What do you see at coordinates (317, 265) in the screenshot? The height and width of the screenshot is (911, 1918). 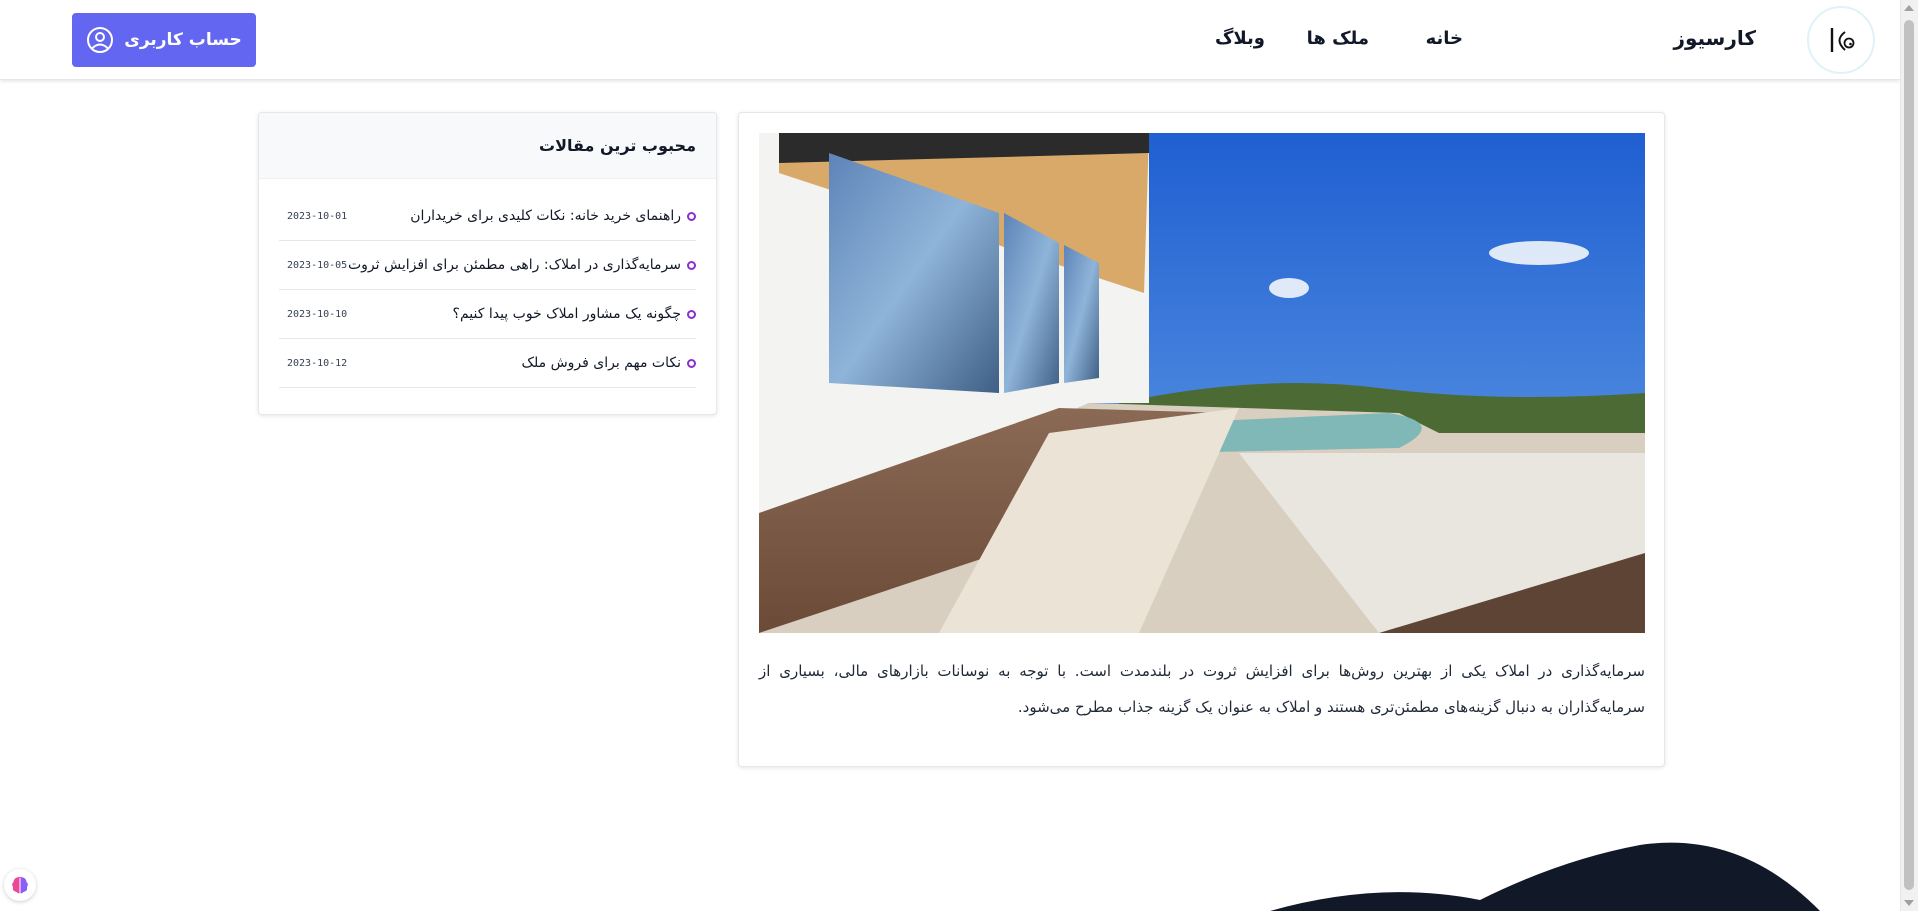 I see `article-date: 2023-10-05` at bounding box center [317, 265].